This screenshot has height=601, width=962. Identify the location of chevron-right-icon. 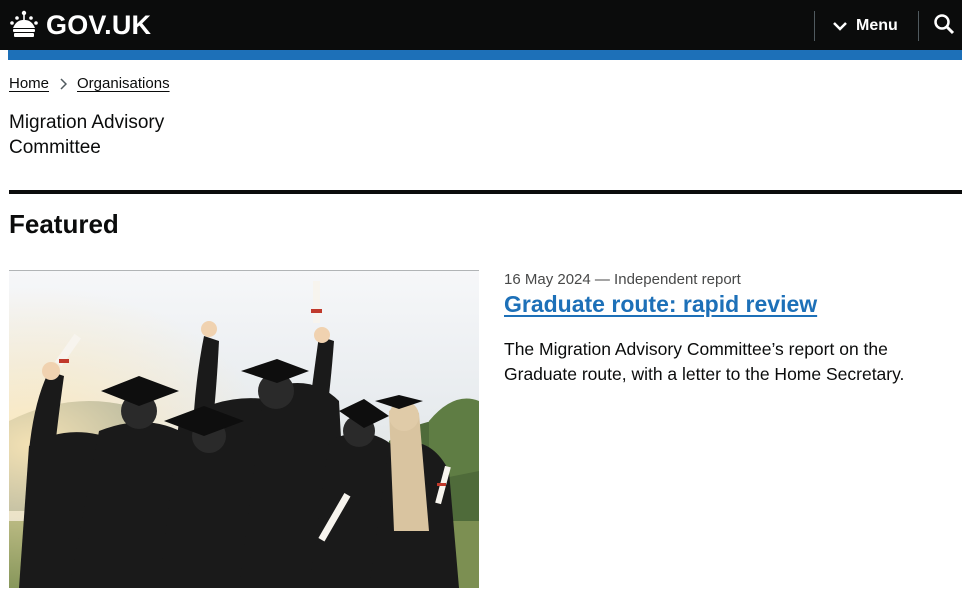
(63, 83).